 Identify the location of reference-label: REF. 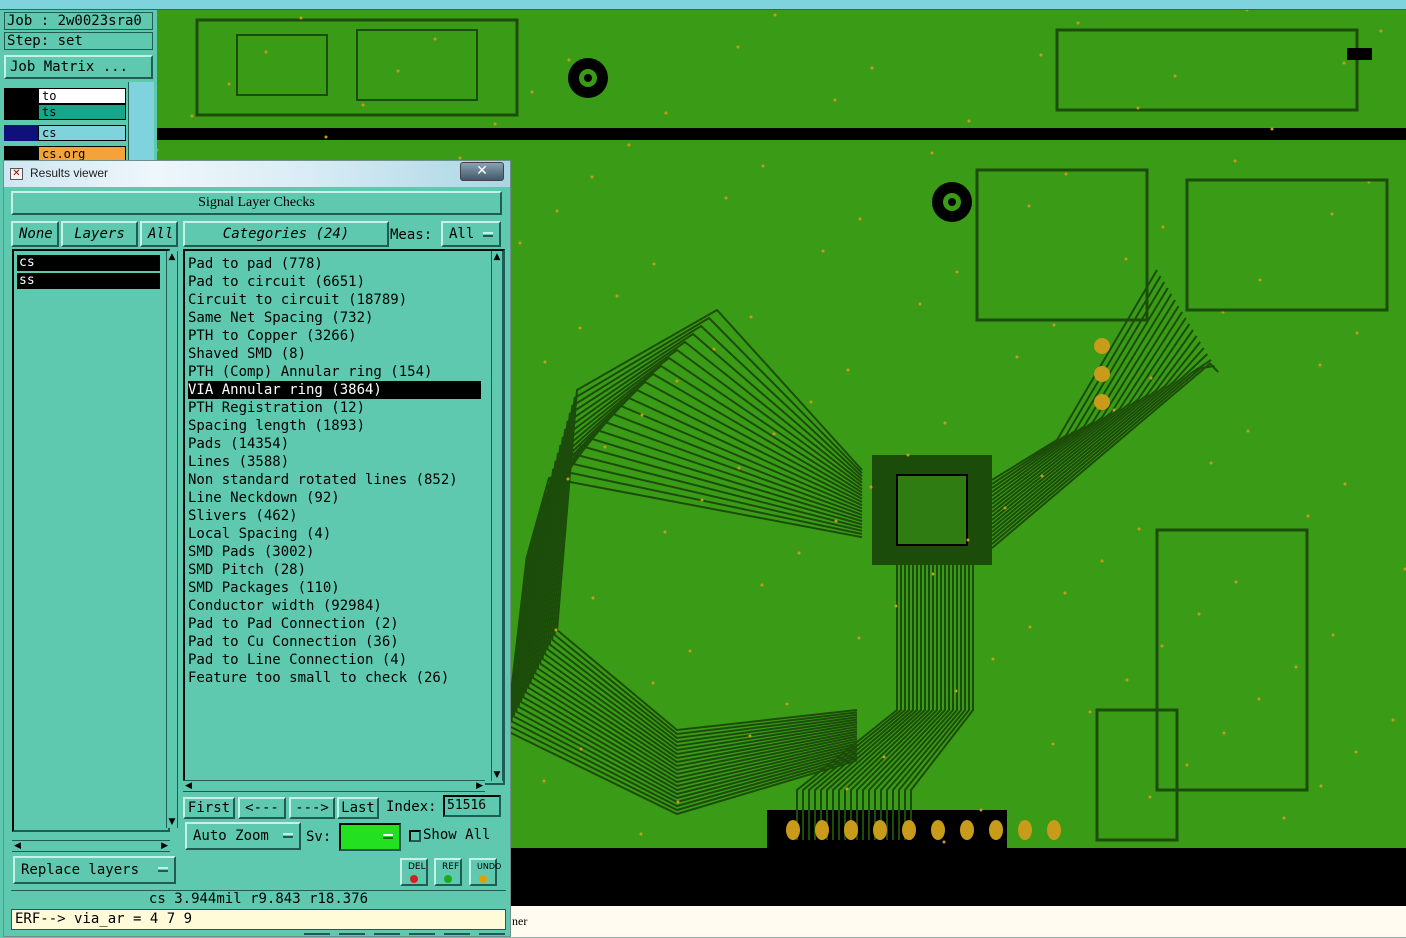
(450, 867).